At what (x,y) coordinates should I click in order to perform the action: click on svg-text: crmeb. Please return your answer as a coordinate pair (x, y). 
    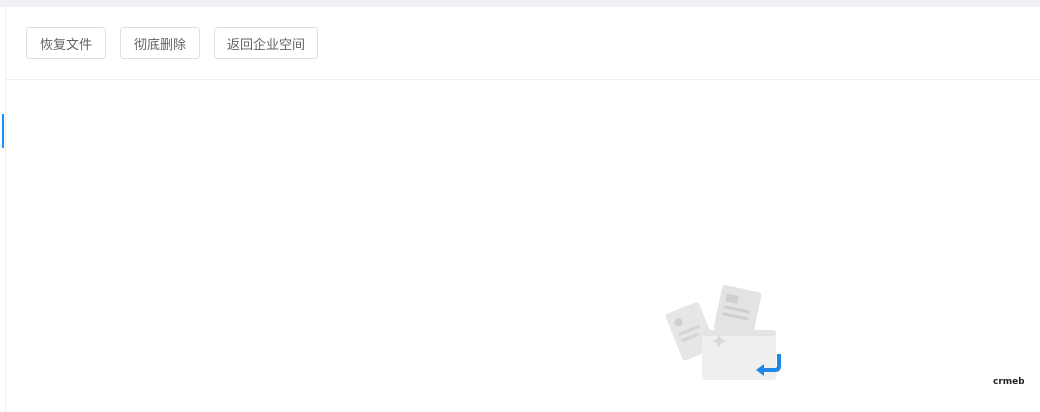
    Looking at the image, I should click on (1008, 382).